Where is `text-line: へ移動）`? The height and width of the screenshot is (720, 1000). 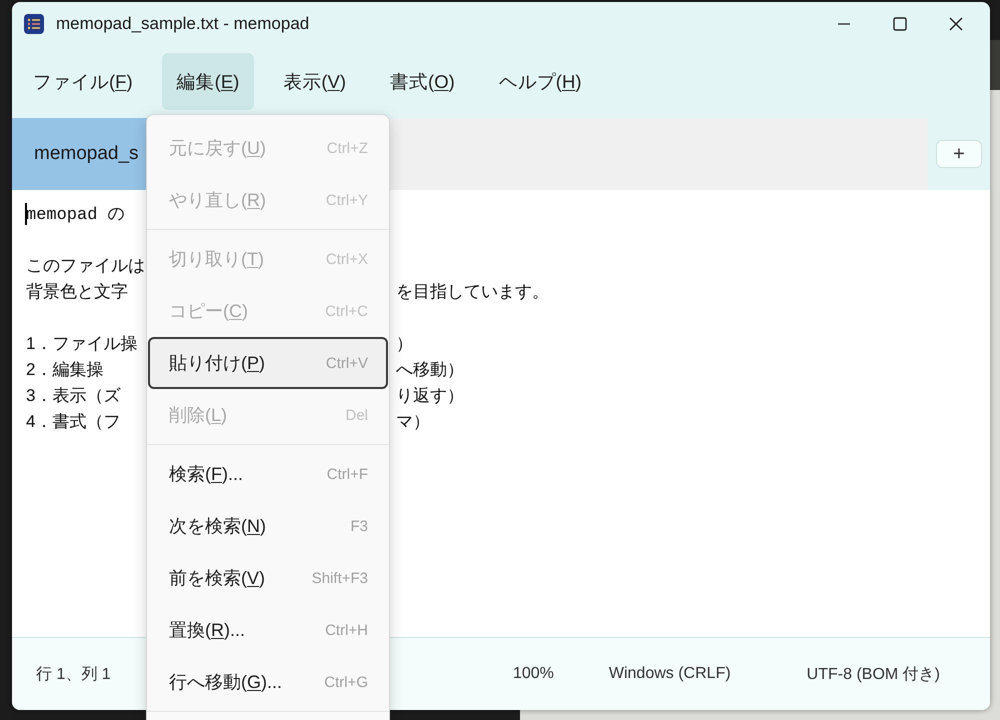 text-line: へ移動） is located at coordinates (430, 369).